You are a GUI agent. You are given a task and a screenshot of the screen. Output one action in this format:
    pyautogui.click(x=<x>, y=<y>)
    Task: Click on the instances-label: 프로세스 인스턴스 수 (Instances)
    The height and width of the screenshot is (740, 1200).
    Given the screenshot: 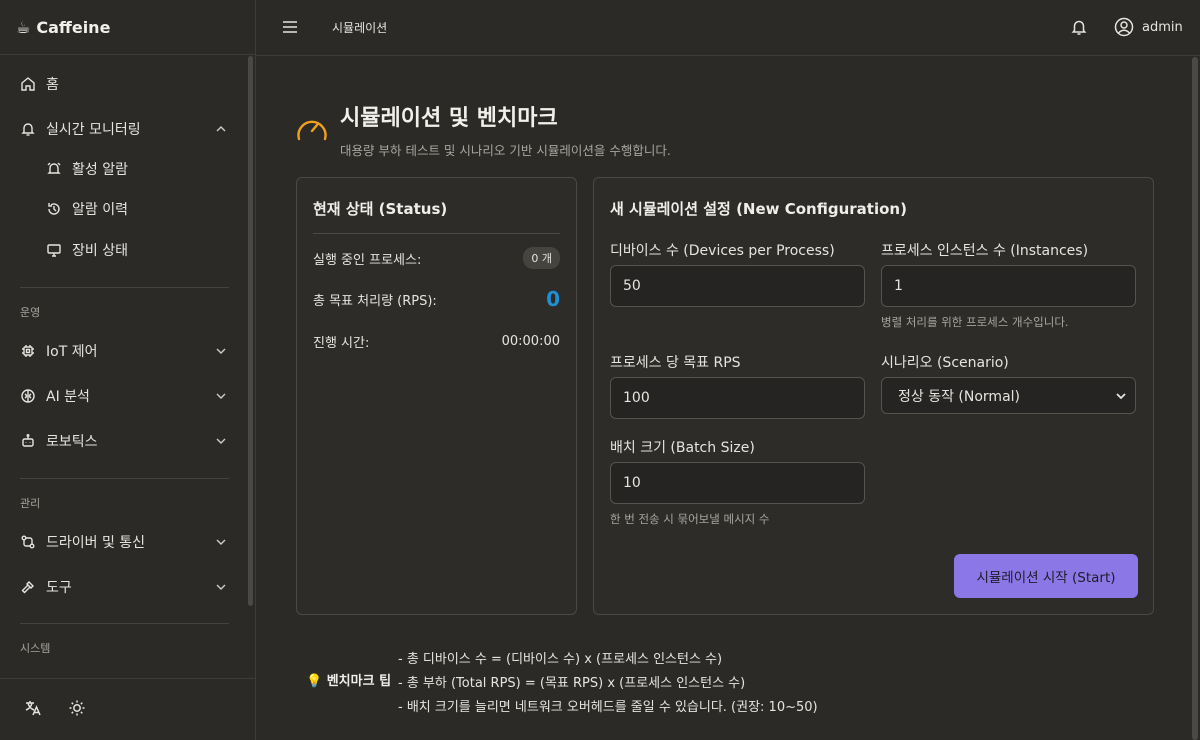 What is the action you would take?
    pyautogui.click(x=985, y=251)
    